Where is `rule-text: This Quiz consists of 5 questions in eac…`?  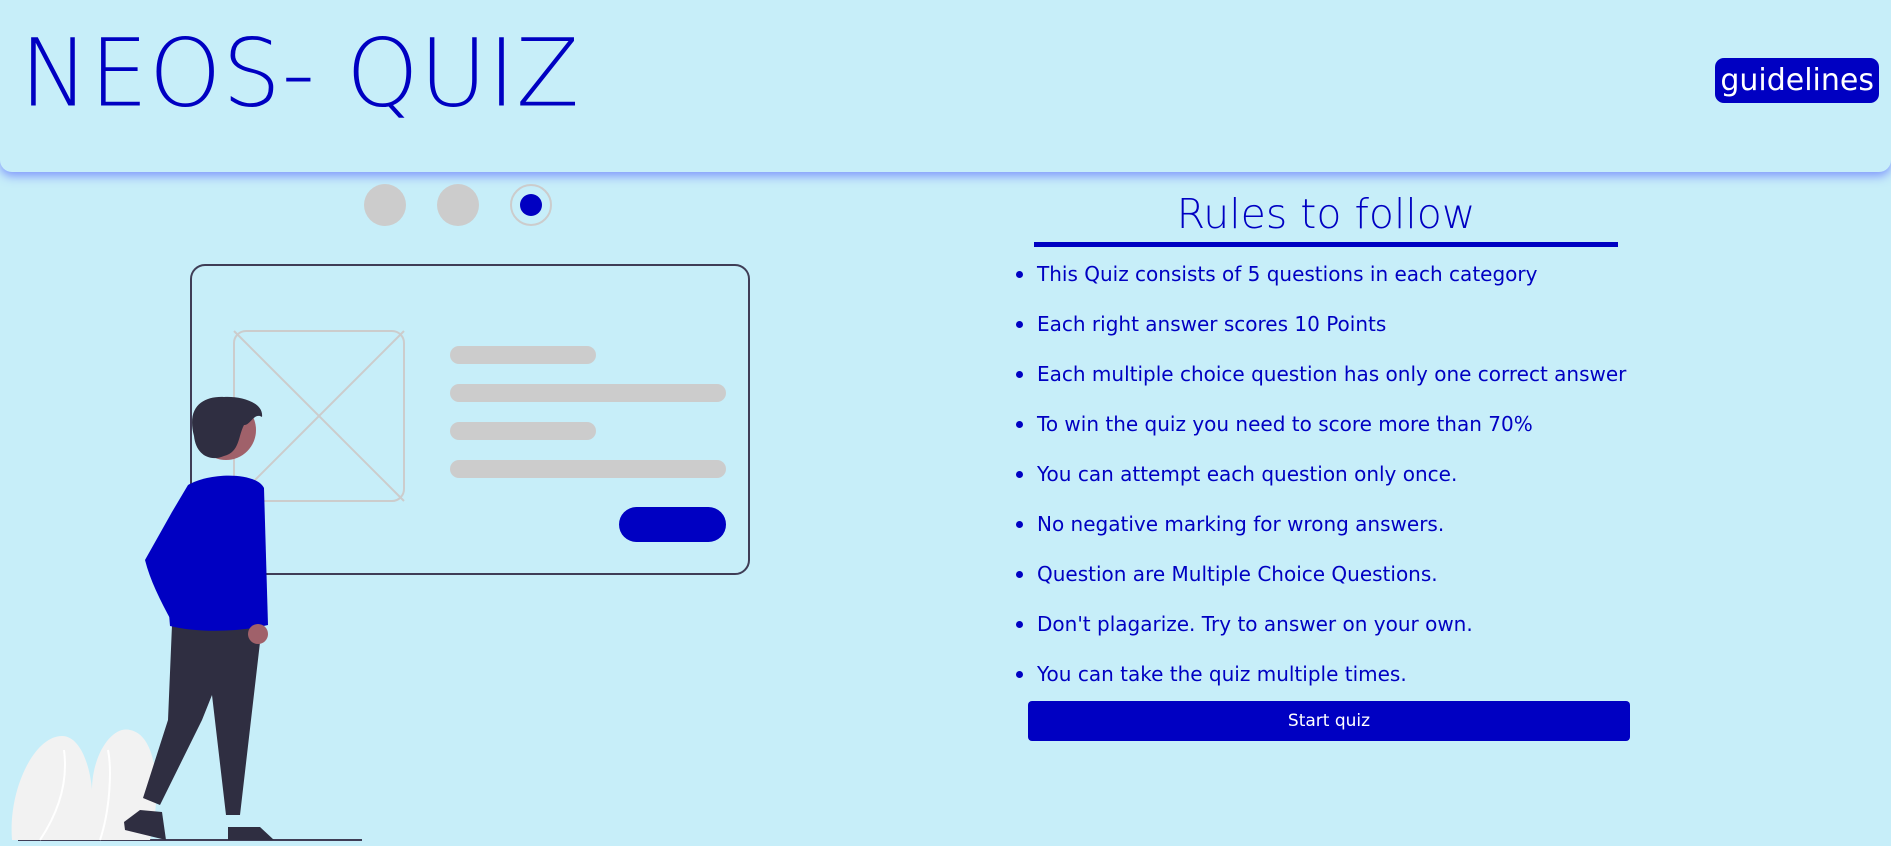 rule-text: This Quiz consists of 5 questions in eac… is located at coordinates (1287, 274).